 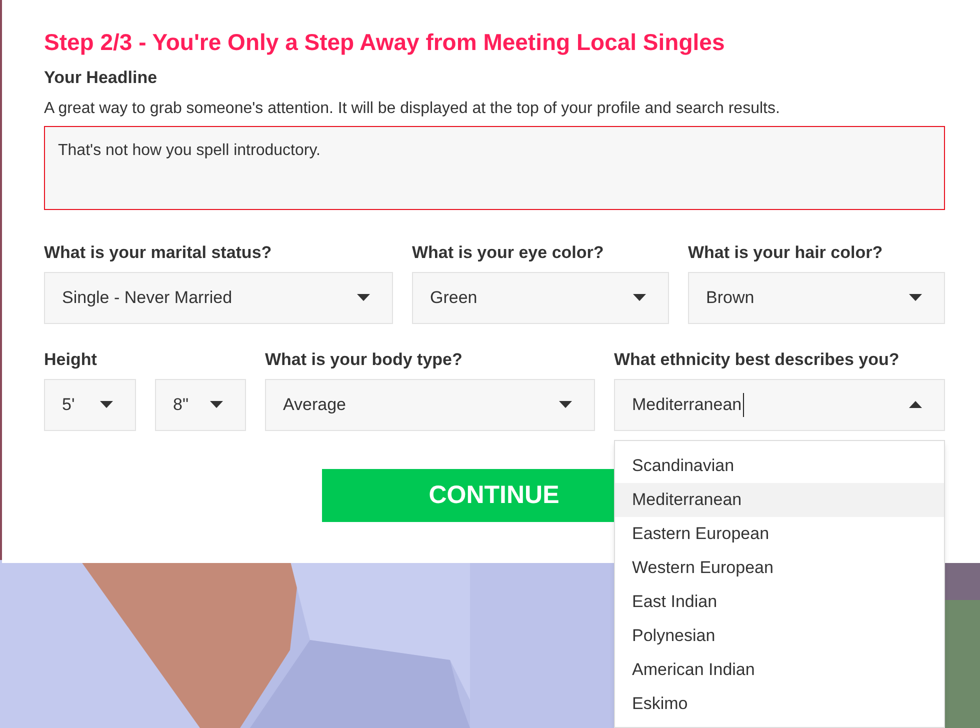 What do you see at coordinates (779, 568) in the screenshot?
I see `dropdown-option: Western European` at bounding box center [779, 568].